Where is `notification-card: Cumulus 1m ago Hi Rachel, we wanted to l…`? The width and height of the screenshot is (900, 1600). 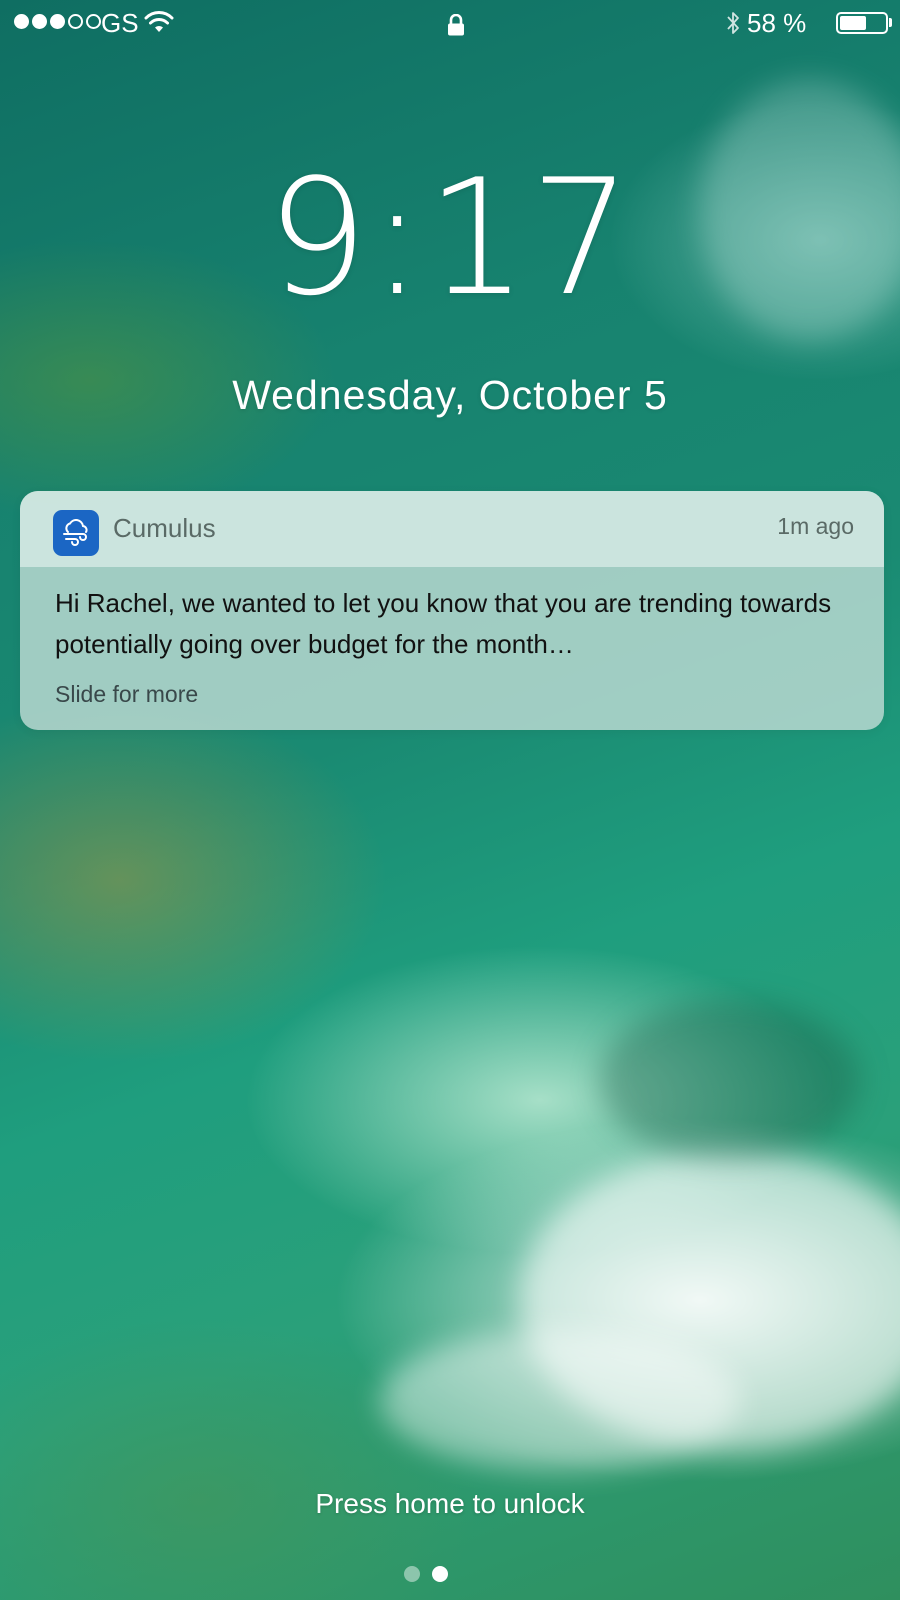 notification-card: Cumulus 1m ago Hi Rachel, we wanted to l… is located at coordinates (452, 610).